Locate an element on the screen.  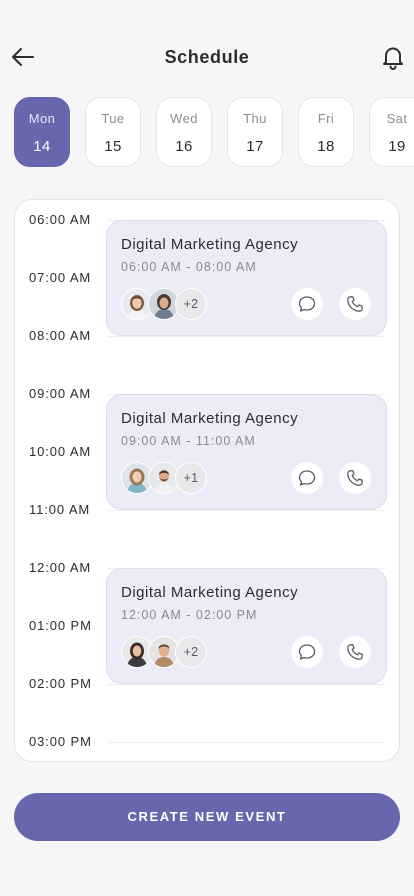
bell-icon is located at coordinates (393, 58).